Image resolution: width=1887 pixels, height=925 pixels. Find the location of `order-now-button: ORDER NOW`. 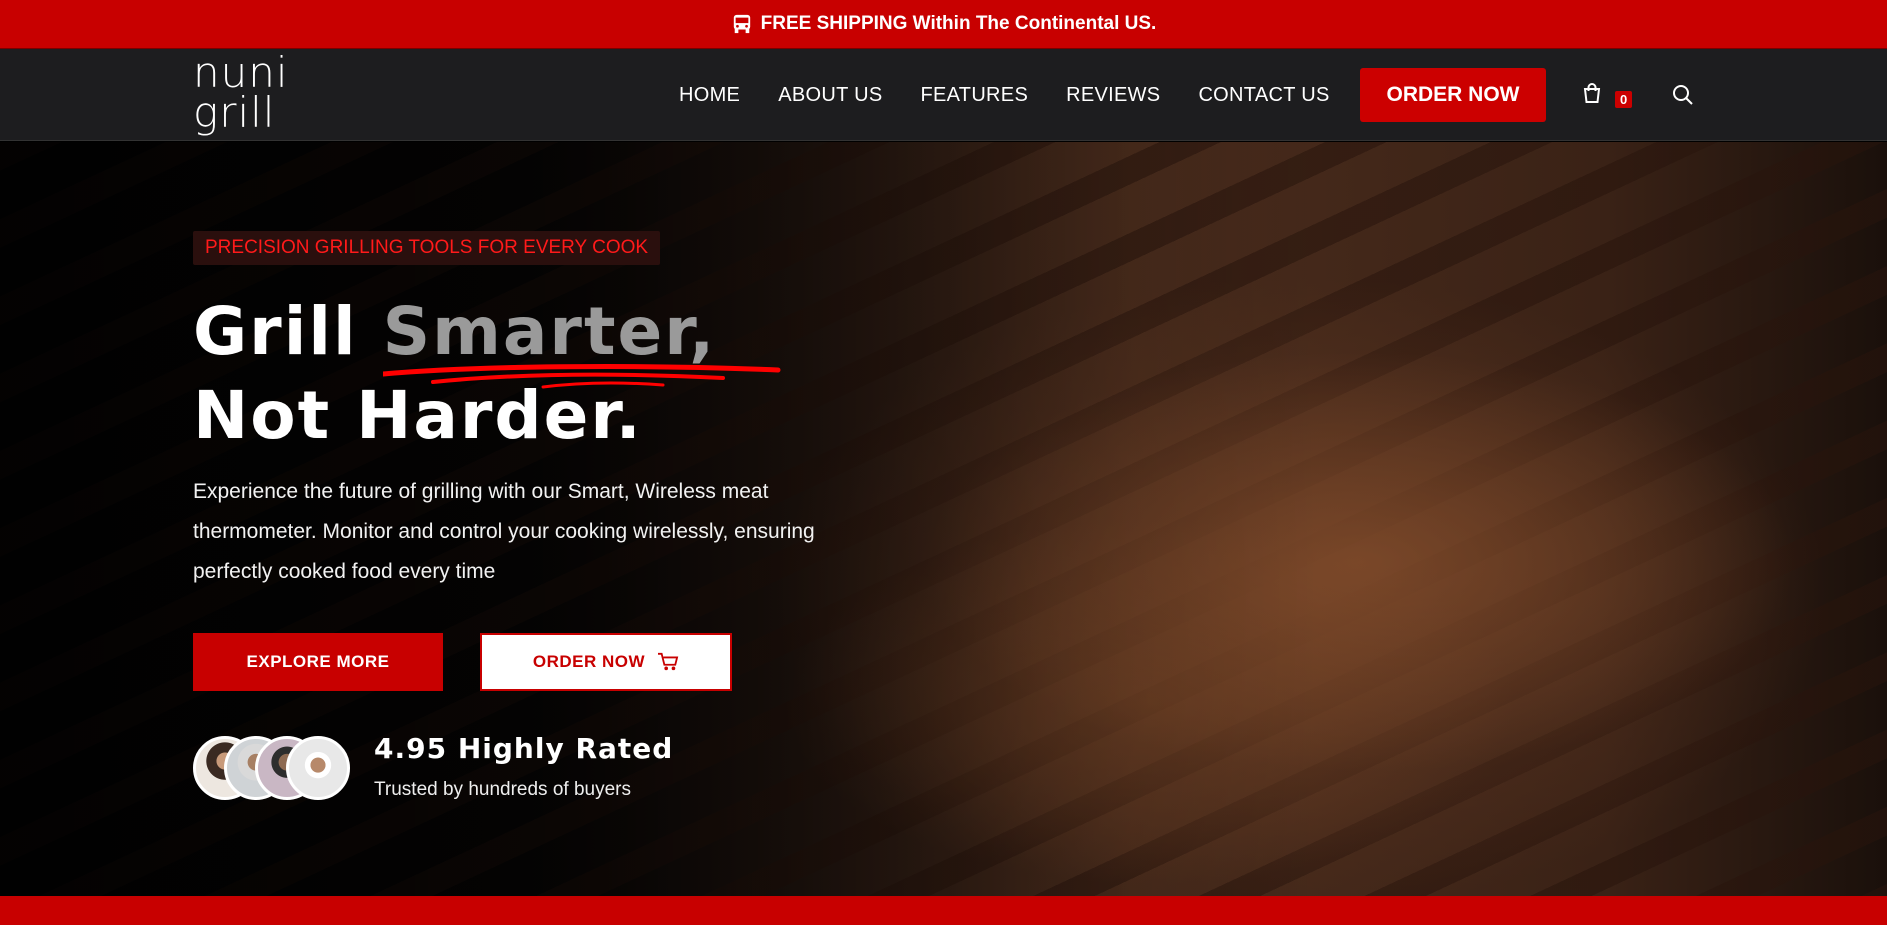

order-now-button: ORDER NOW is located at coordinates (1453, 95).